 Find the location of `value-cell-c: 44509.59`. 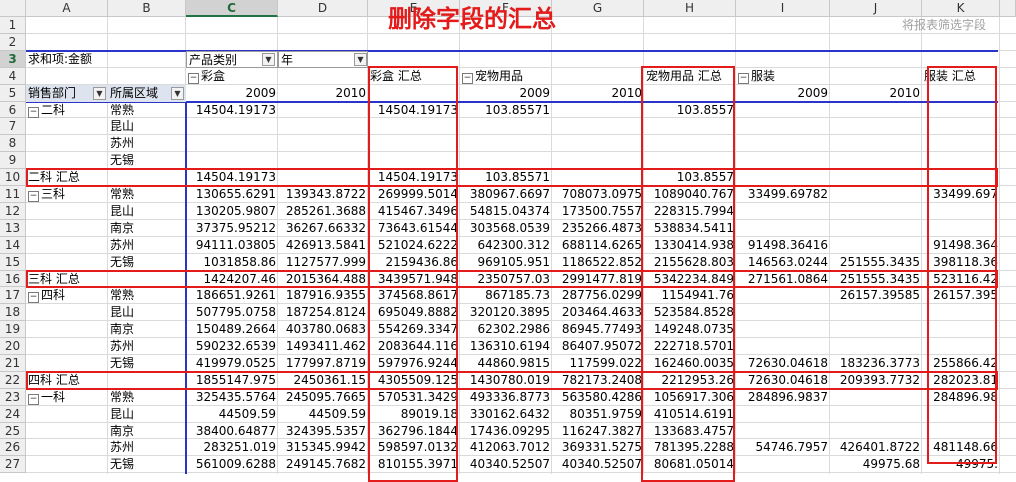

value-cell-c: 44509.59 is located at coordinates (232, 414).